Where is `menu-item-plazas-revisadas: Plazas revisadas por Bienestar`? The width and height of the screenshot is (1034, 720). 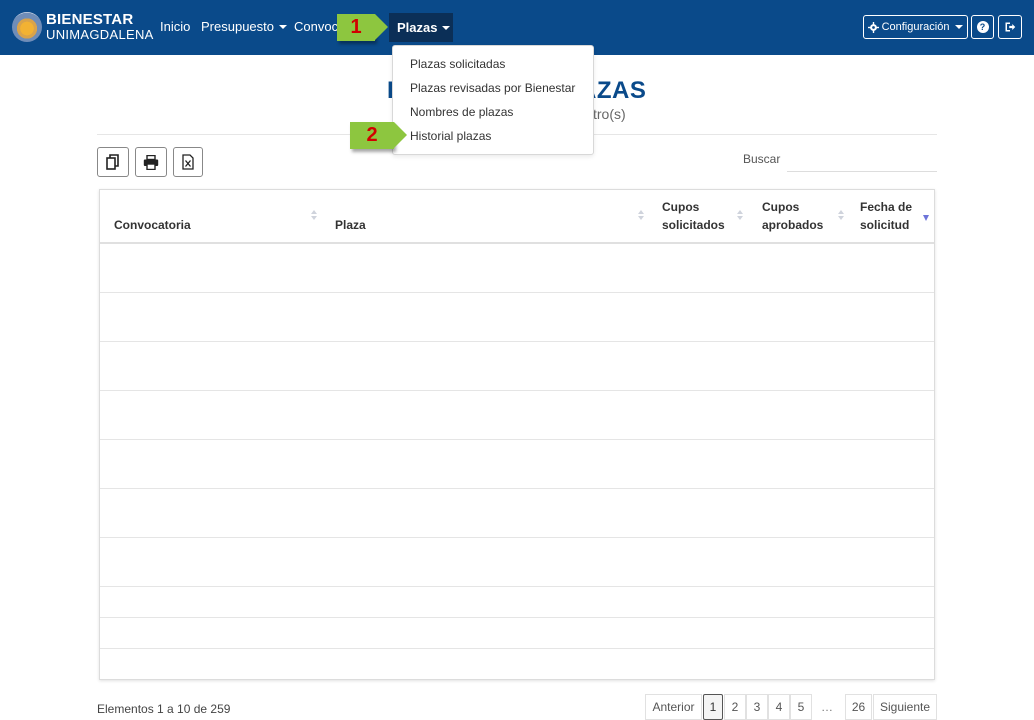 menu-item-plazas-revisadas: Plazas revisadas por Bienestar is located at coordinates (492, 88).